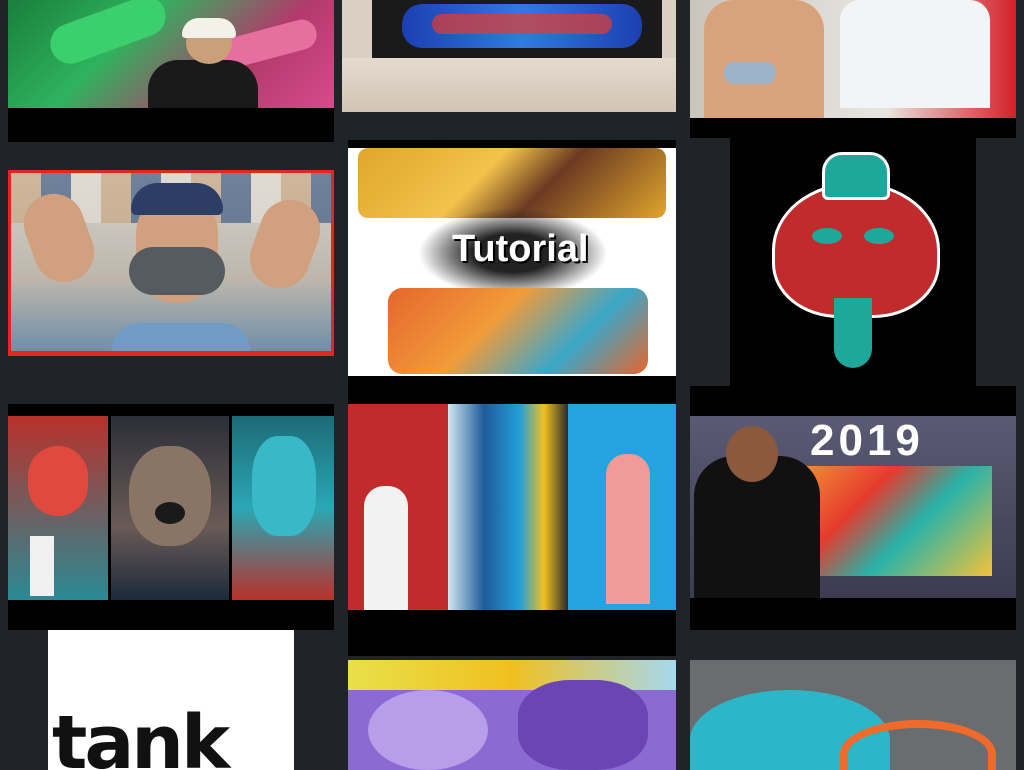 The image size is (1024, 770). What do you see at coordinates (520, 249) in the screenshot?
I see `tutorial-title: Tutorial` at bounding box center [520, 249].